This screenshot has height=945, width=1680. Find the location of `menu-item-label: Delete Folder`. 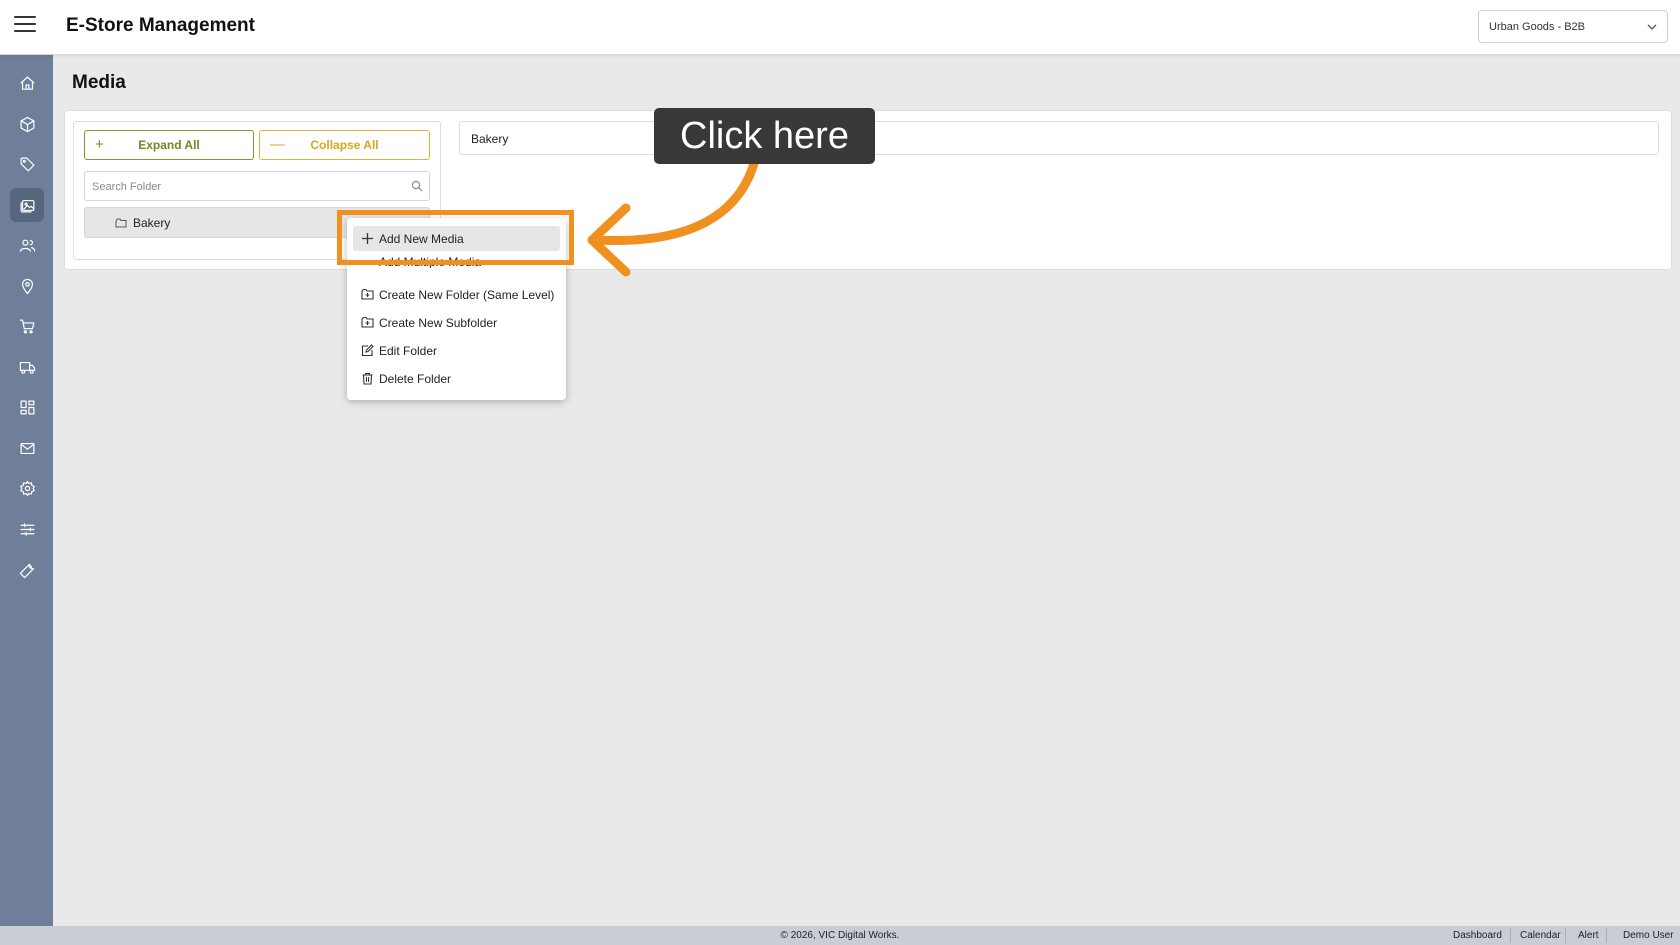

menu-item-label: Delete Folder is located at coordinates (415, 379).